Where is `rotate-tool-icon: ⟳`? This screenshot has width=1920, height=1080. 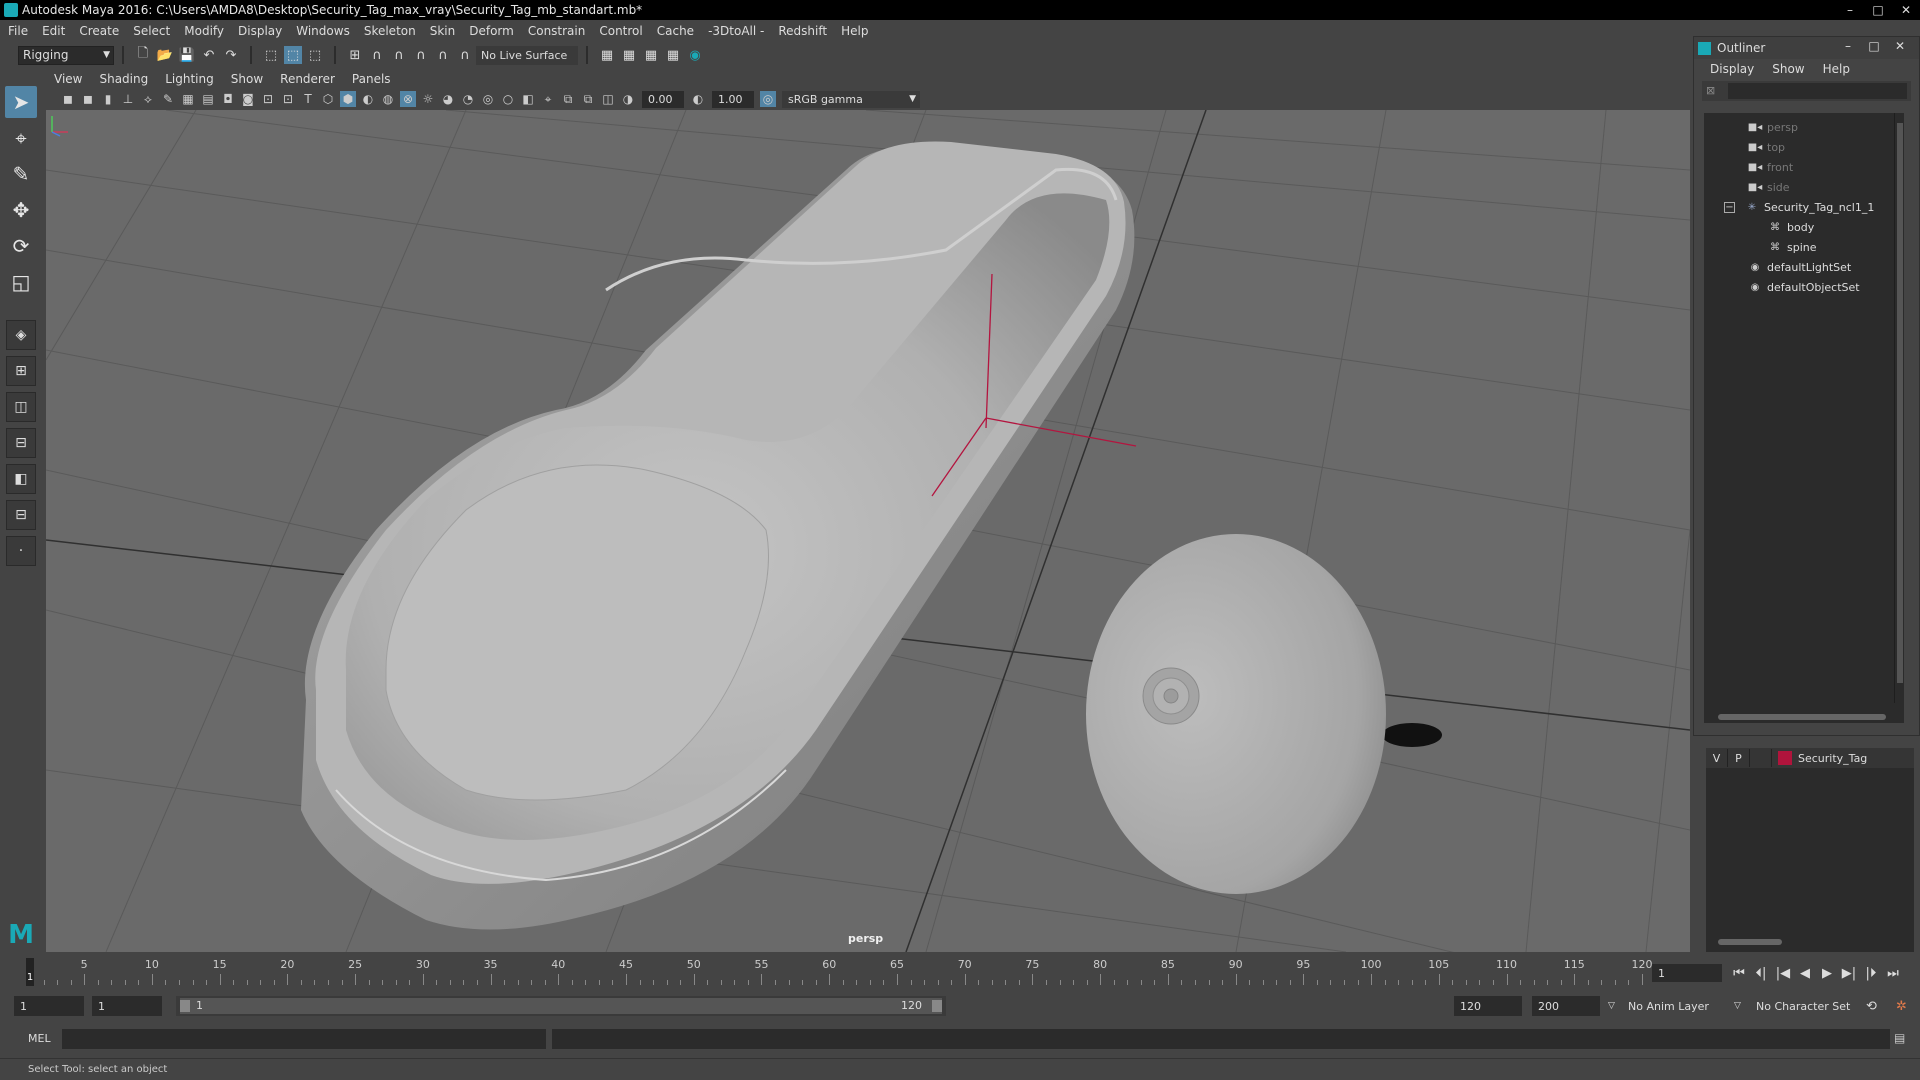 rotate-tool-icon: ⟳ is located at coordinates (21, 246).